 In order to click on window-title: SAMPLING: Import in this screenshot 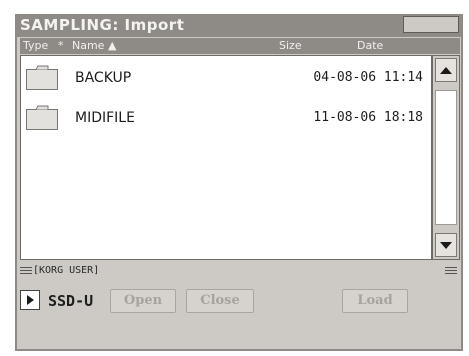, I will do `click(102, 25)`.